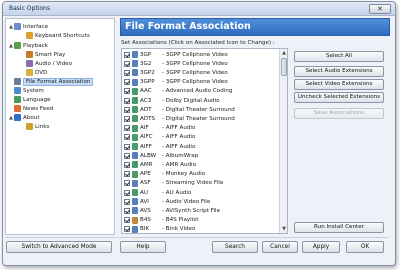 This screenshot has width=400, height=270. I want to click on scroll-down-icon: ▼, so click(283, 229).